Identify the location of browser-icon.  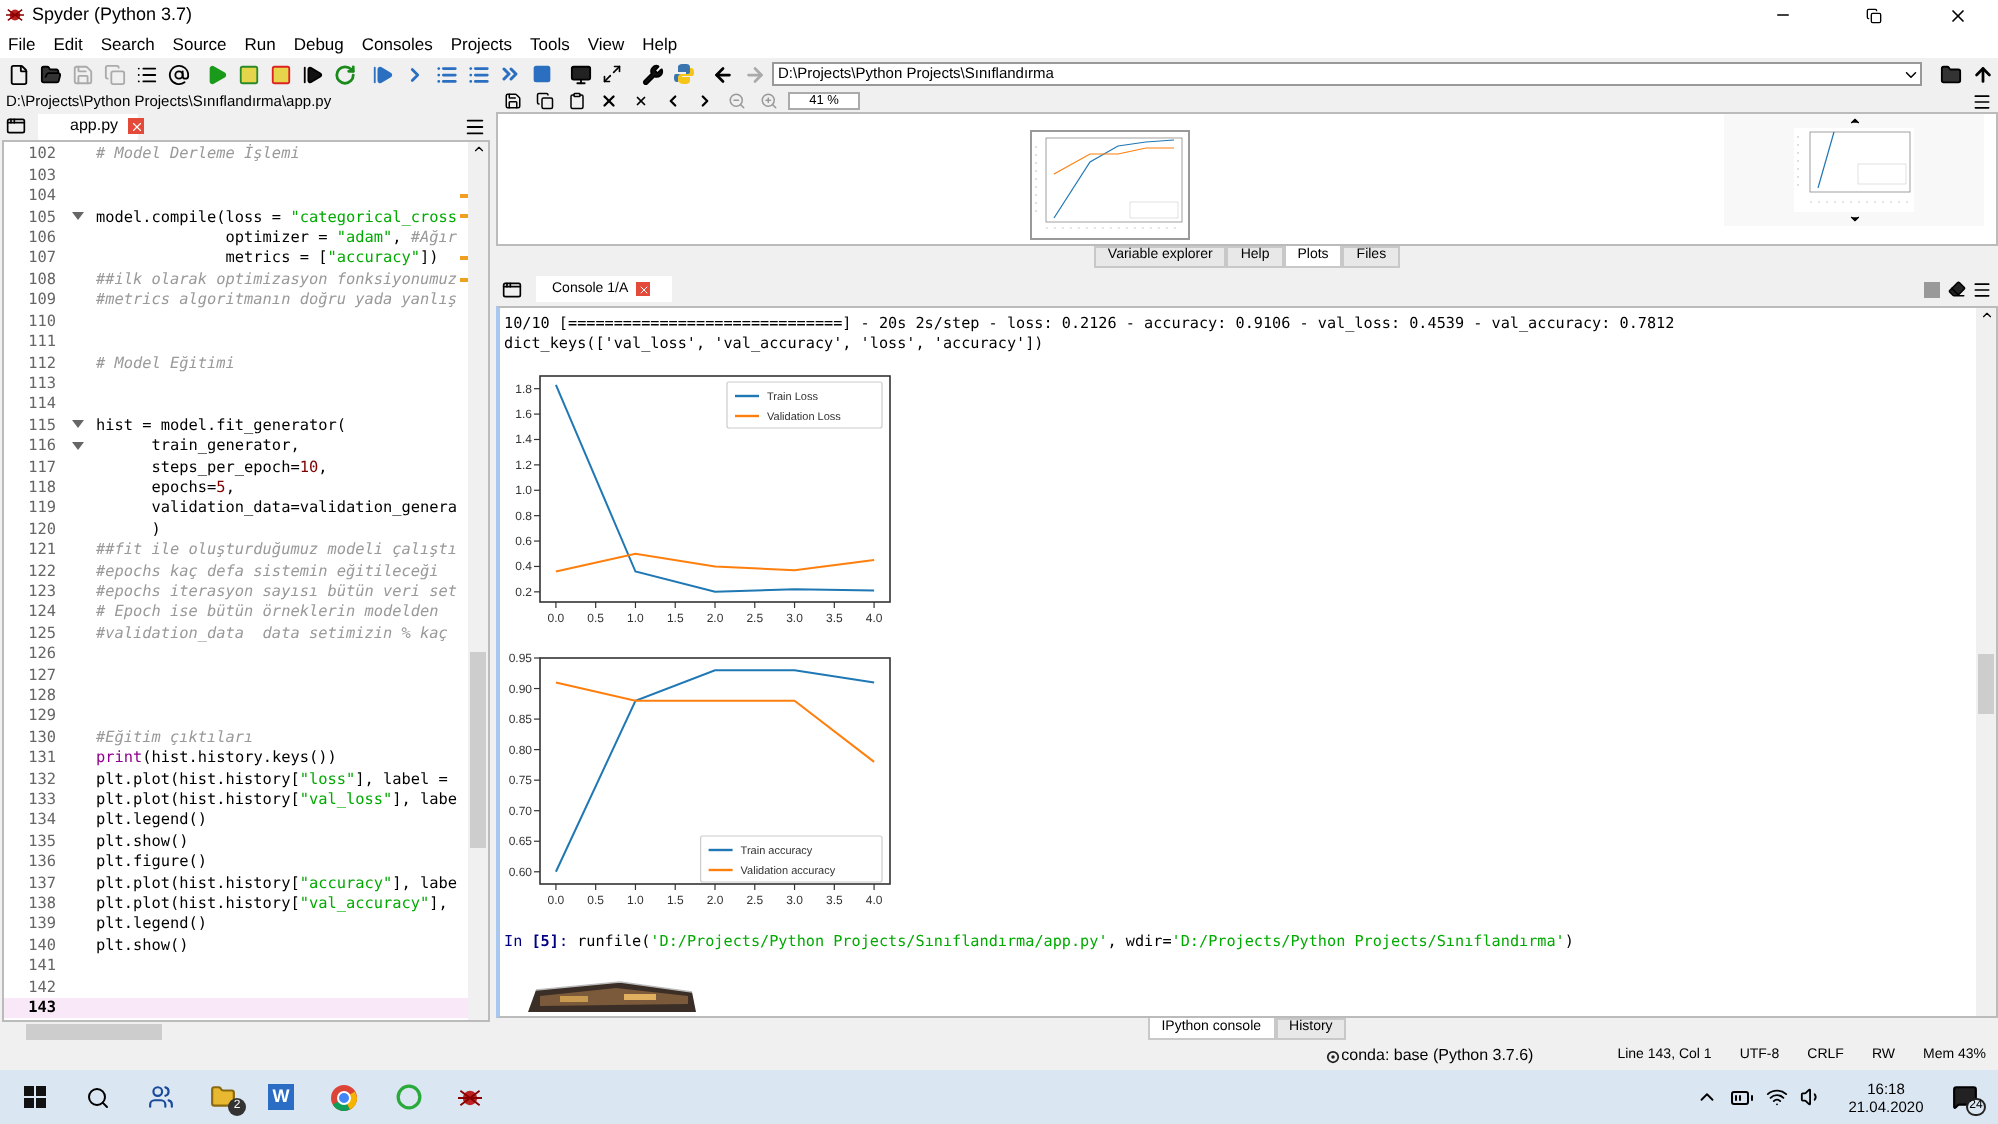
(344, 1097).